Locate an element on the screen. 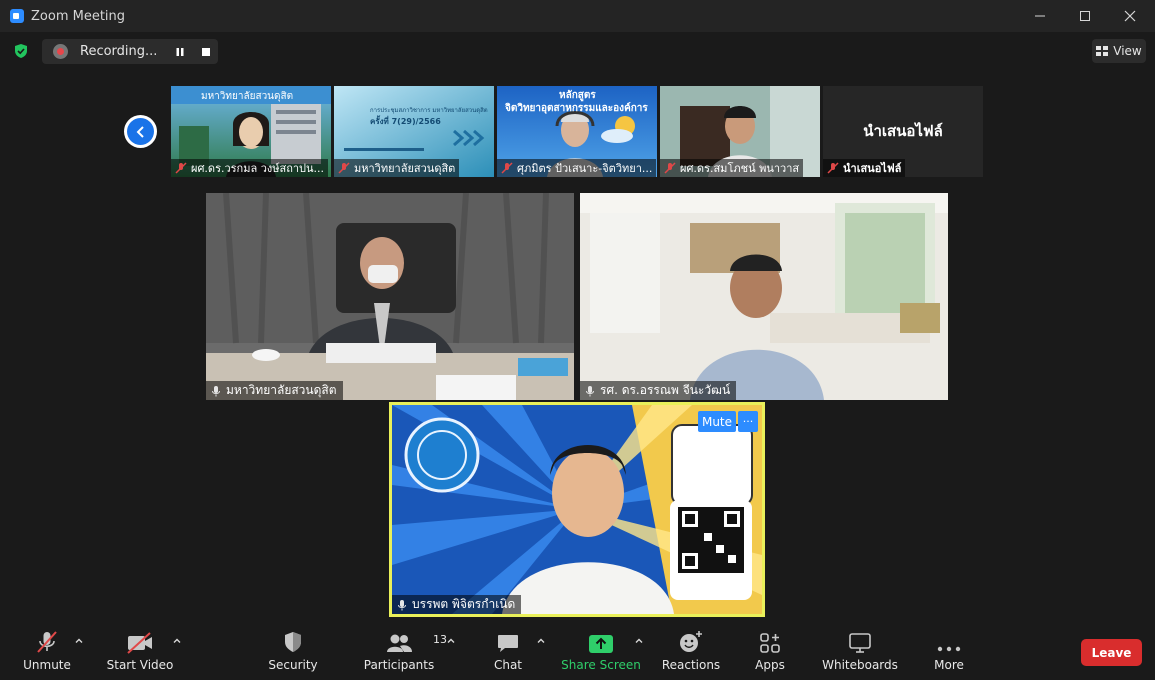 The image size is (1155, 680). maximize-button is located at coordinates (1085, 16).